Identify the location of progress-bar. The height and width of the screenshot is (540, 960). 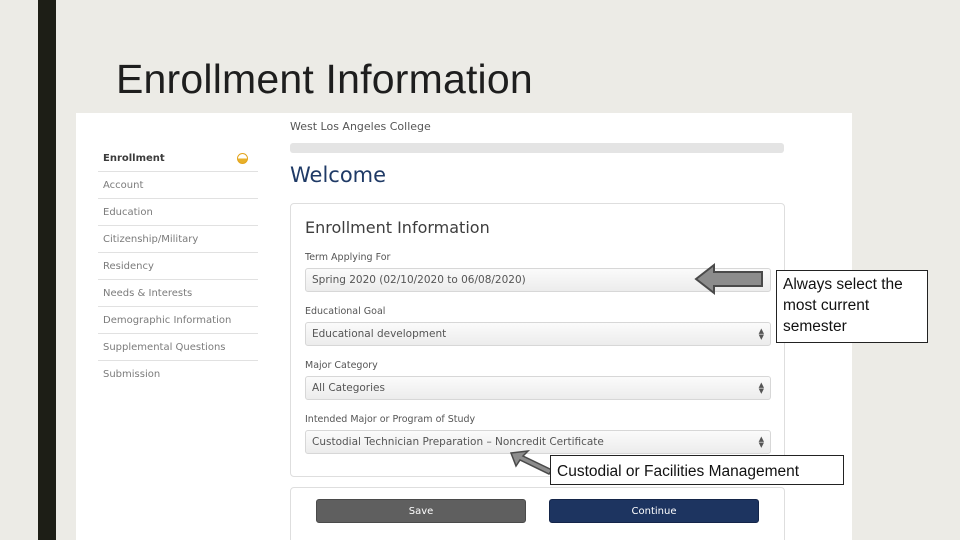
(537, 148).